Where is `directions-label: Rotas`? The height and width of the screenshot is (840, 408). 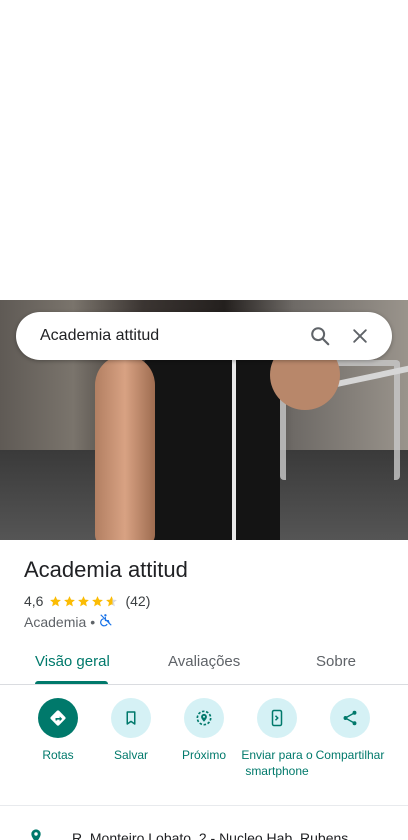
directions-label: Rotas is located at coordinates (58, 755).